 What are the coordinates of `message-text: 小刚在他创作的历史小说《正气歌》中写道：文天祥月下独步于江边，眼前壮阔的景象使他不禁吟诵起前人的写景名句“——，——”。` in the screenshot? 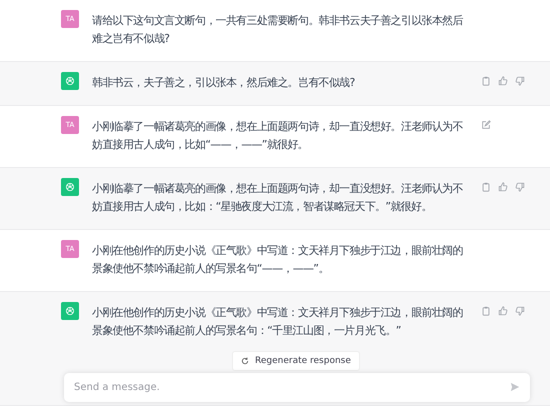 It's located at (278, 260).